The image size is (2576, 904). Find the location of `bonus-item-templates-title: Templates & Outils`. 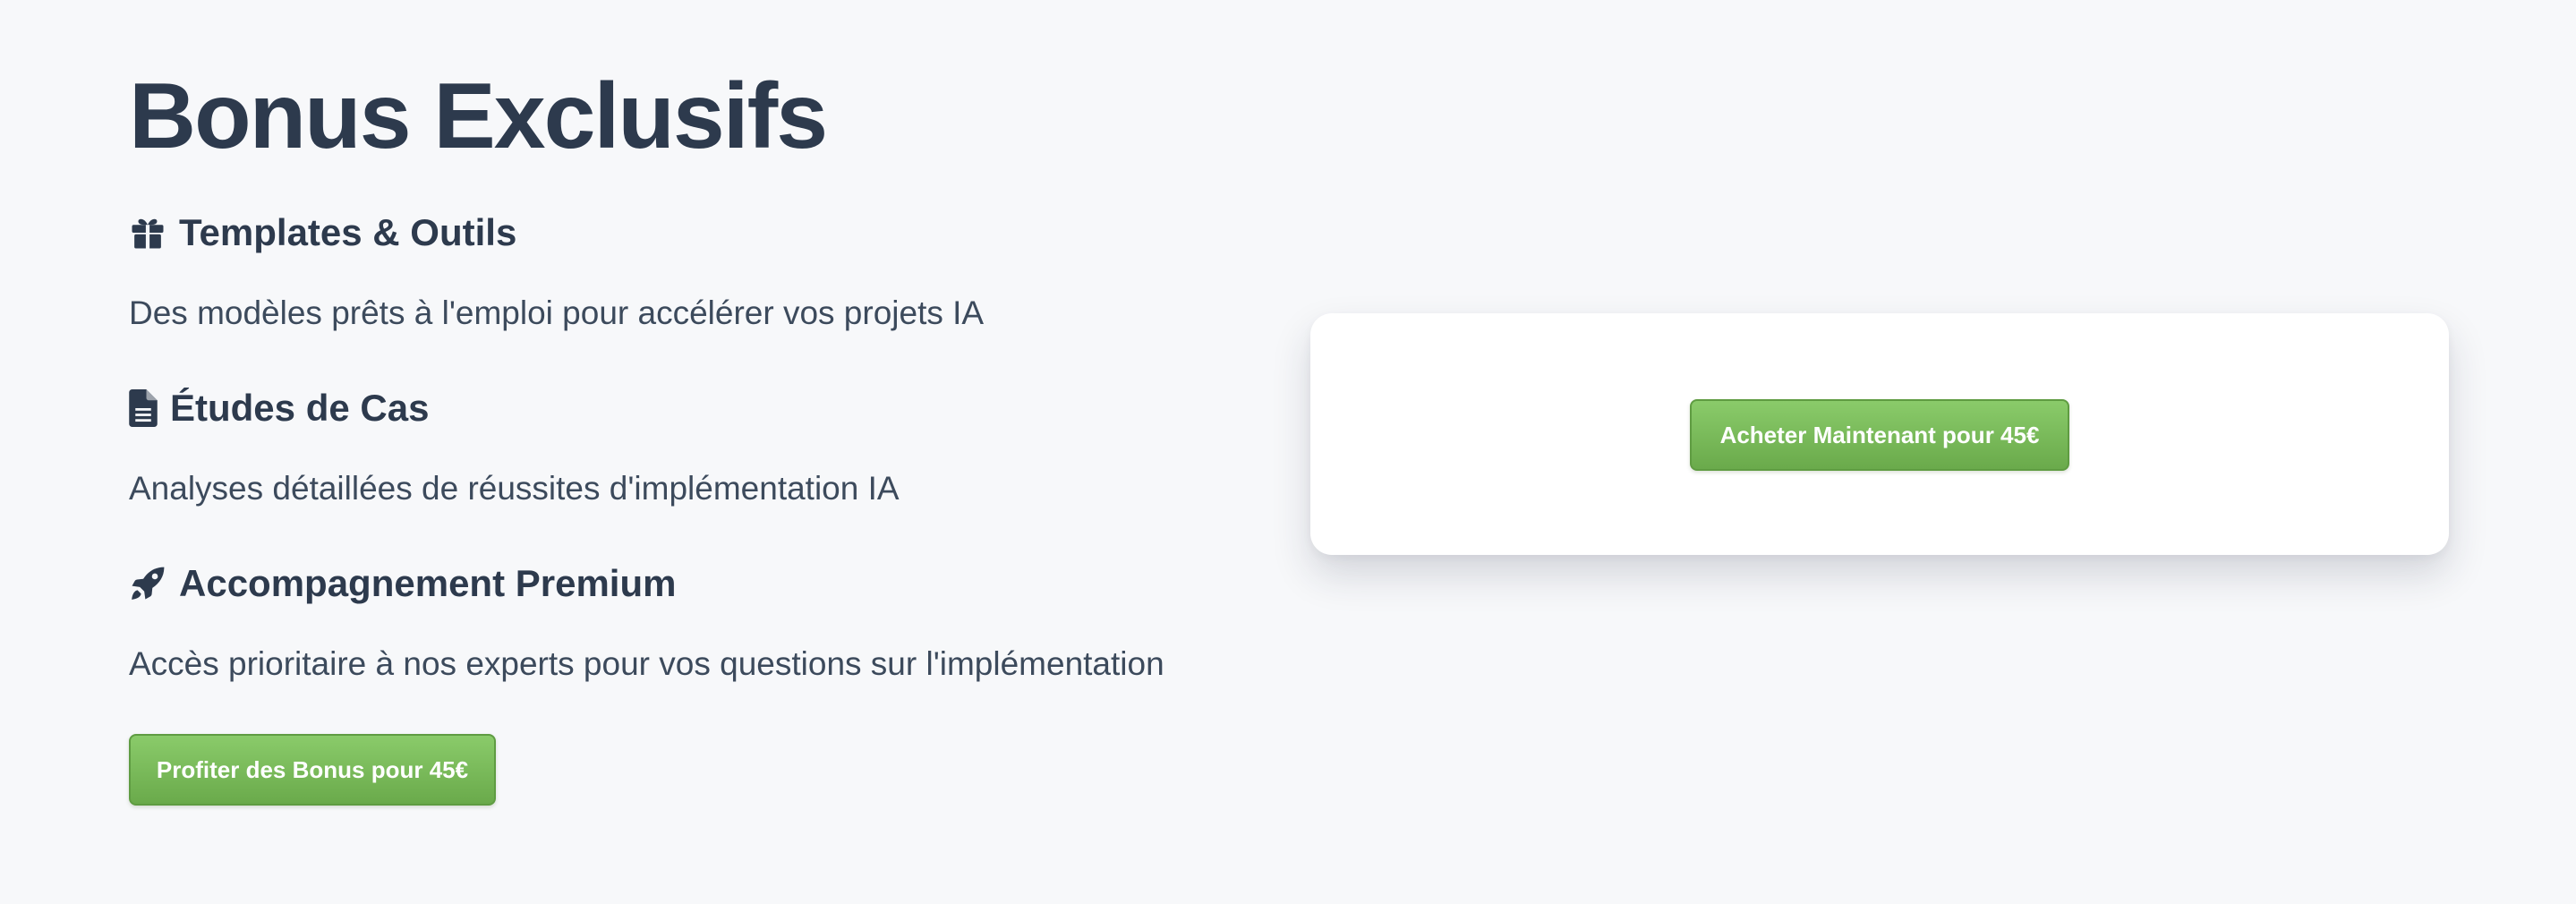

bonus-item-templates-title: Templates & Outils is located at coordinates (348, 232).